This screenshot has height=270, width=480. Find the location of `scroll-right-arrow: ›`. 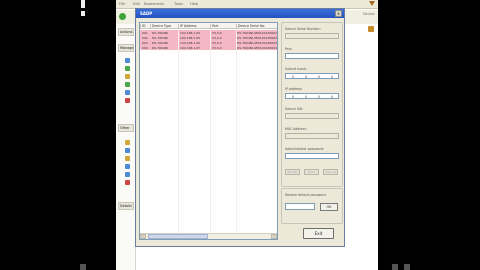

scroll-right-arrow: › is located at coordinates (274, 236).